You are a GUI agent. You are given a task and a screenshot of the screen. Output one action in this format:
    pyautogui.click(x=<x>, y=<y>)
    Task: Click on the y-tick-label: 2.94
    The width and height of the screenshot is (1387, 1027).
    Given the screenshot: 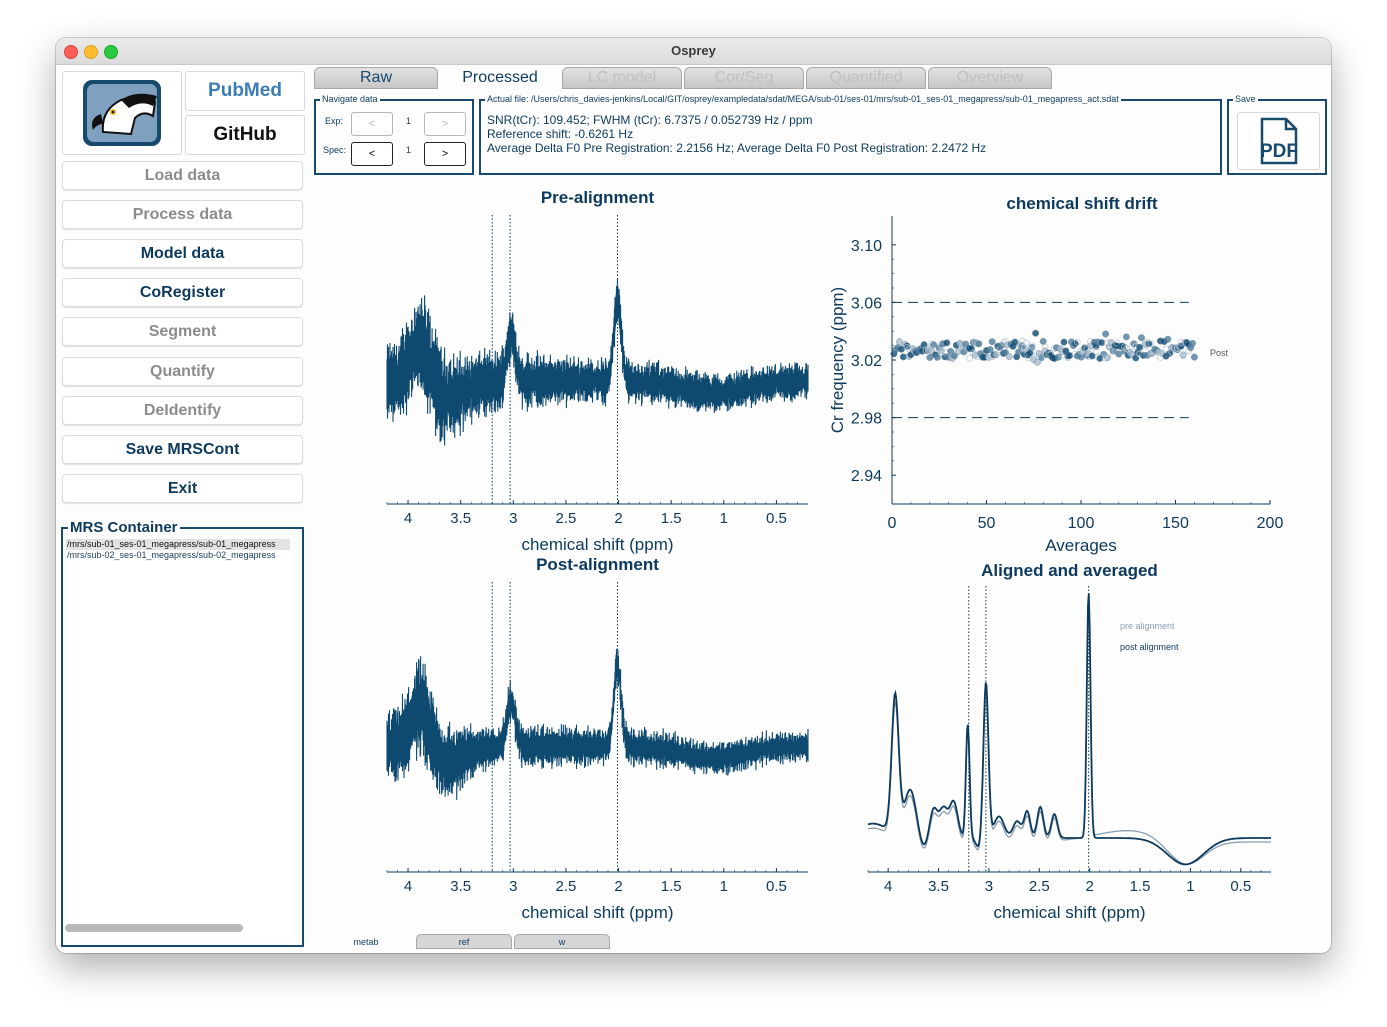 What is the action you would take?
    pyautogui.click(x=866, y=476)
    